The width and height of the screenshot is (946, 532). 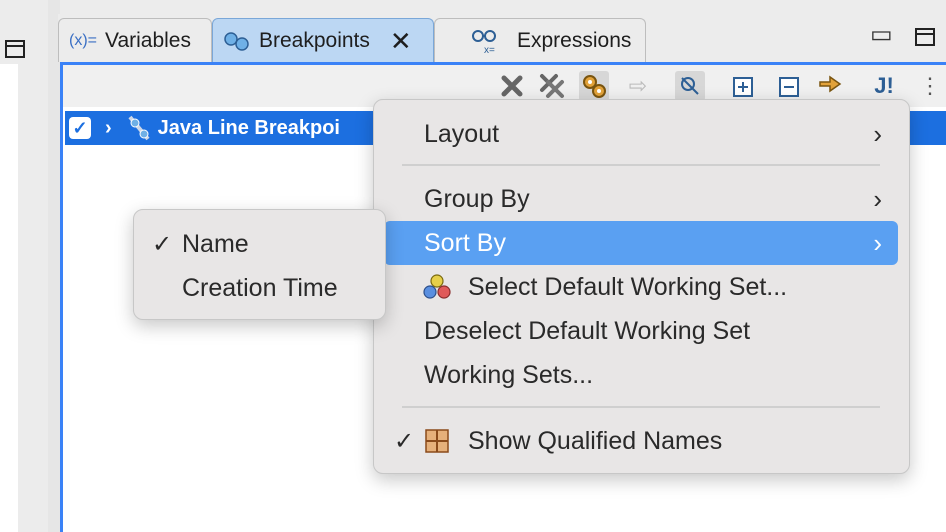 I want to click on remove-icon, so click(x=512, y=86).